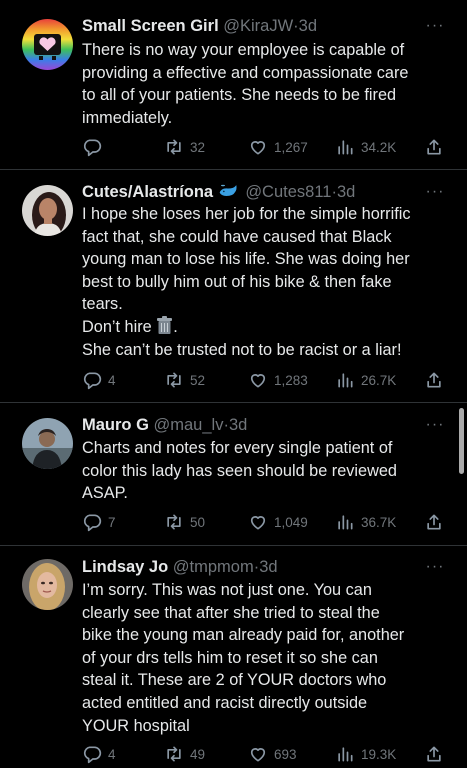 Image resolution: width=467 pixels, height=768 pixels. What do you see at coordinates (278, 380) in the screenshot?
I see `like-button: 1,283` at bounding box center [278, 380].